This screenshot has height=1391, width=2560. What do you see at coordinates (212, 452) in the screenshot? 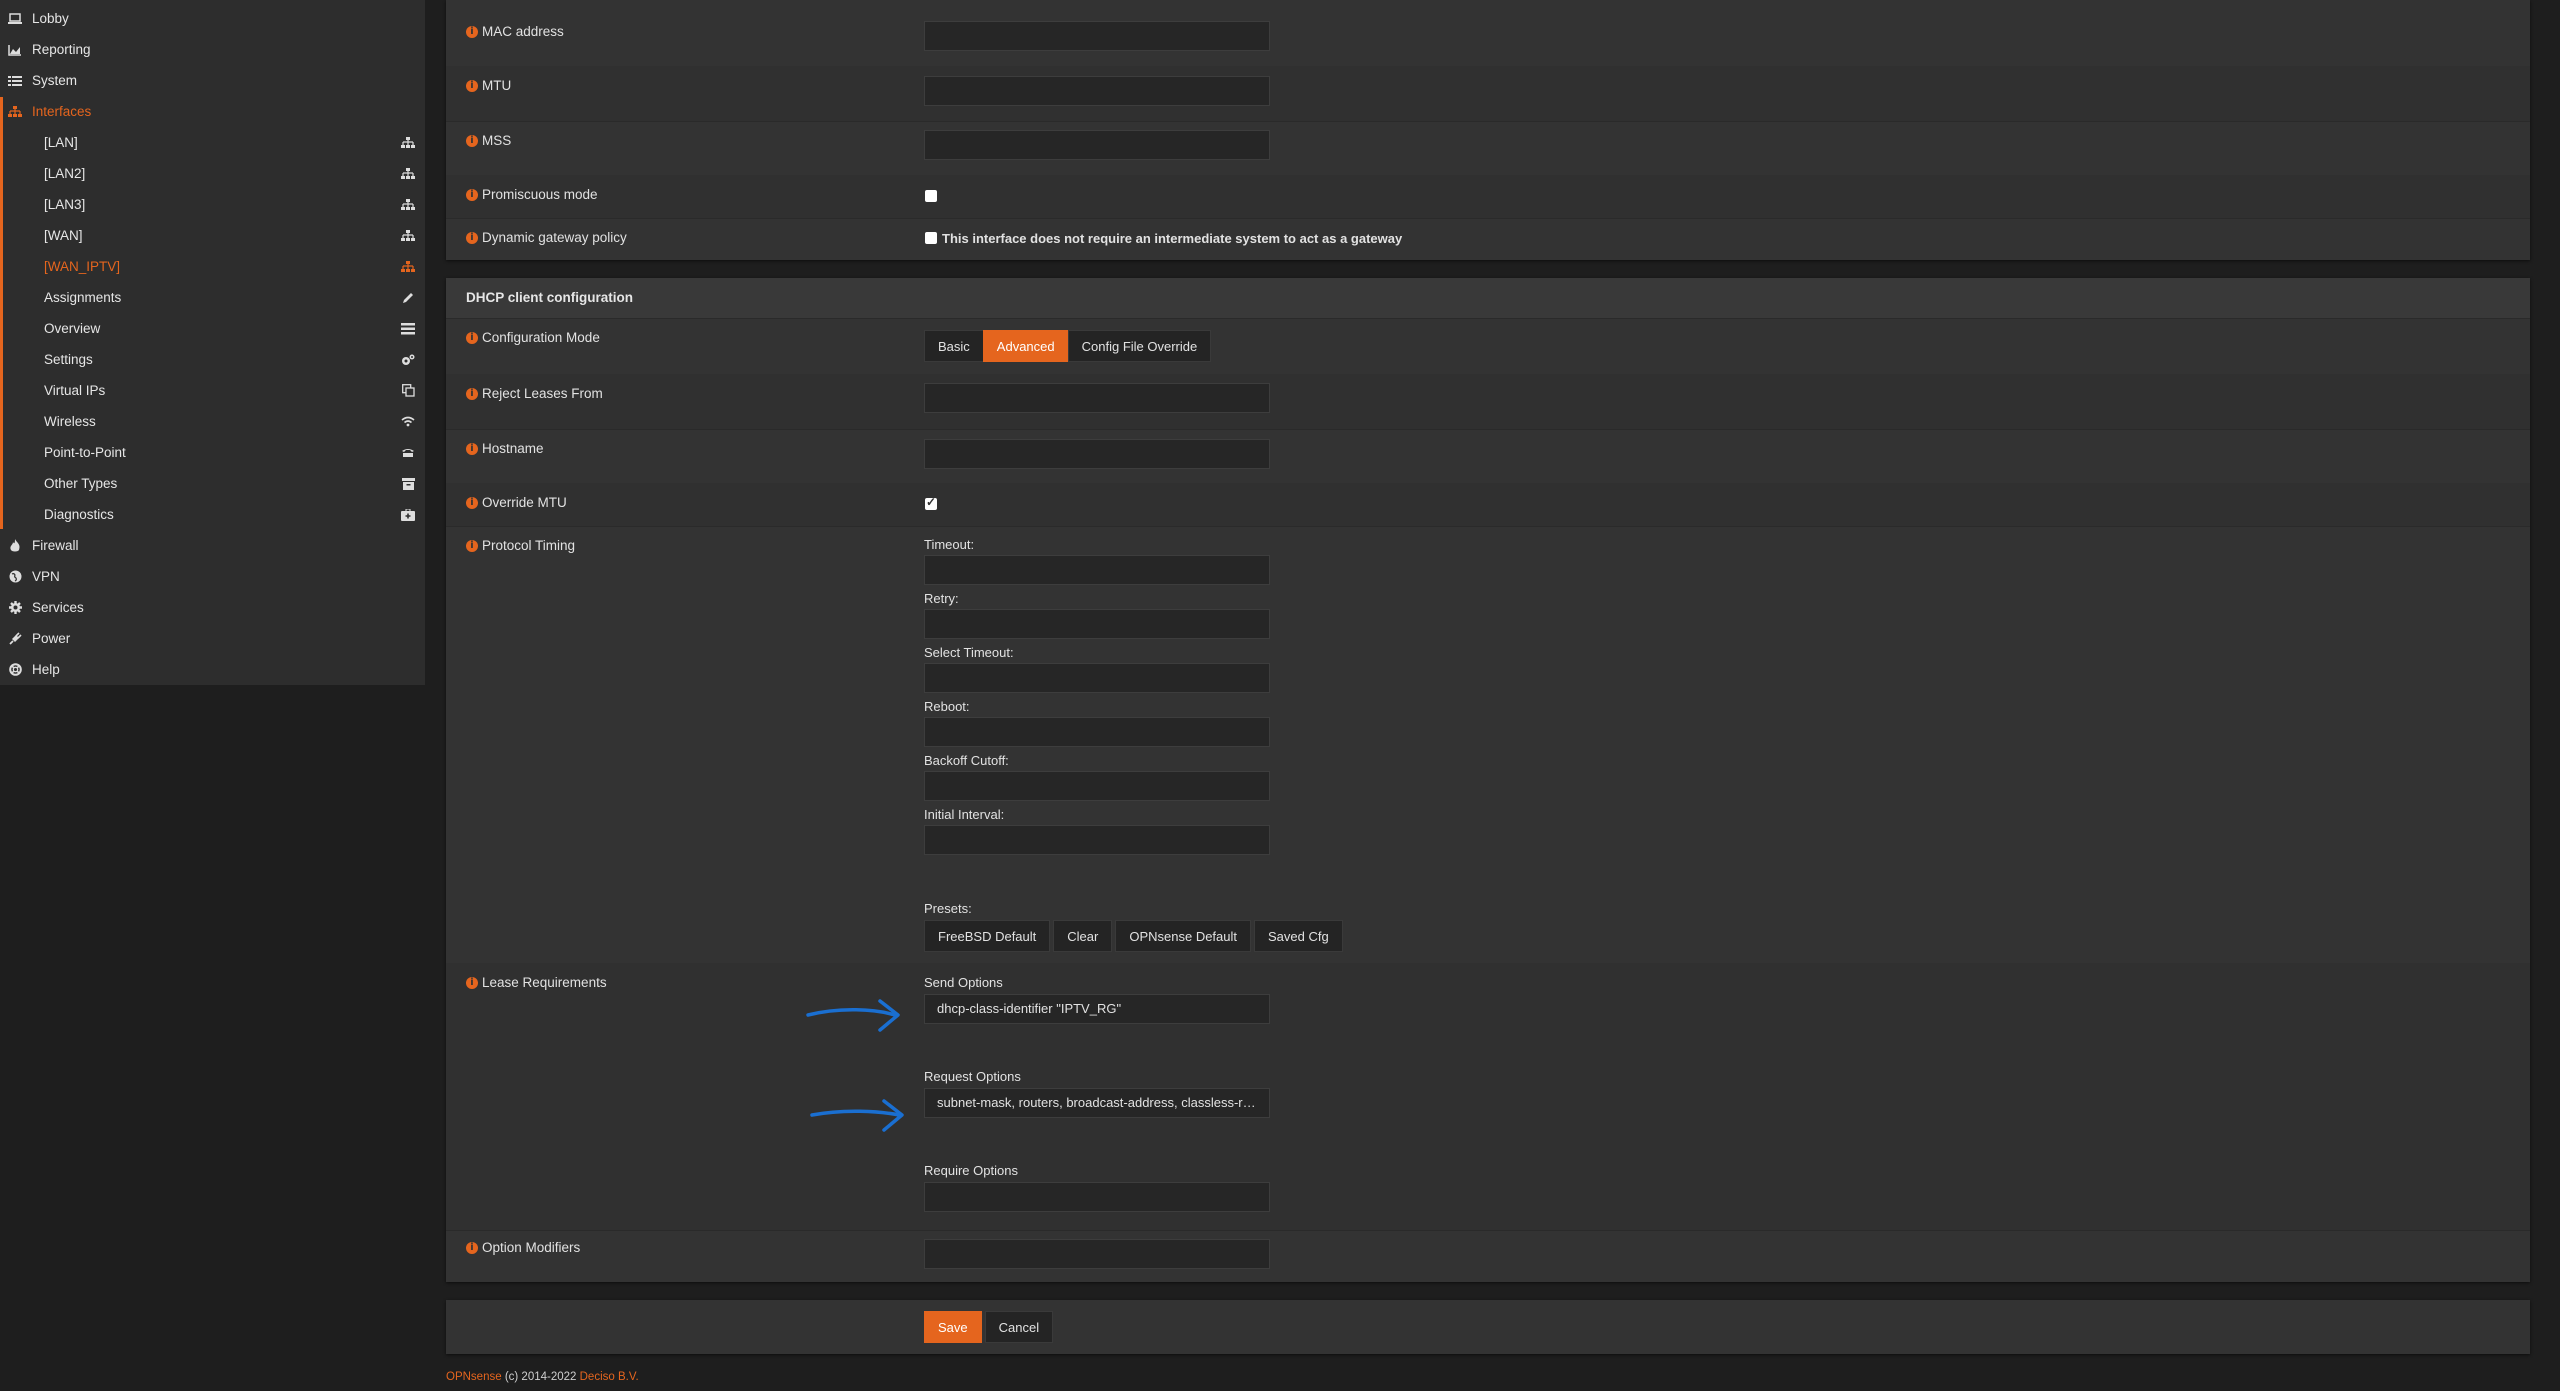
I see `sidebar-item-point-to-point: Point-to-Point` at bounding box center [212, 452].